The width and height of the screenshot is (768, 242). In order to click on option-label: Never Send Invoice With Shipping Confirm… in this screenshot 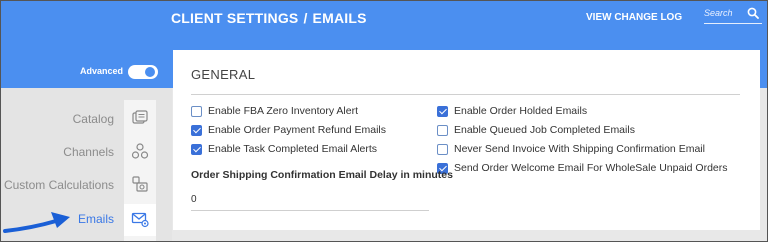, I will do `click(579, 149)`.